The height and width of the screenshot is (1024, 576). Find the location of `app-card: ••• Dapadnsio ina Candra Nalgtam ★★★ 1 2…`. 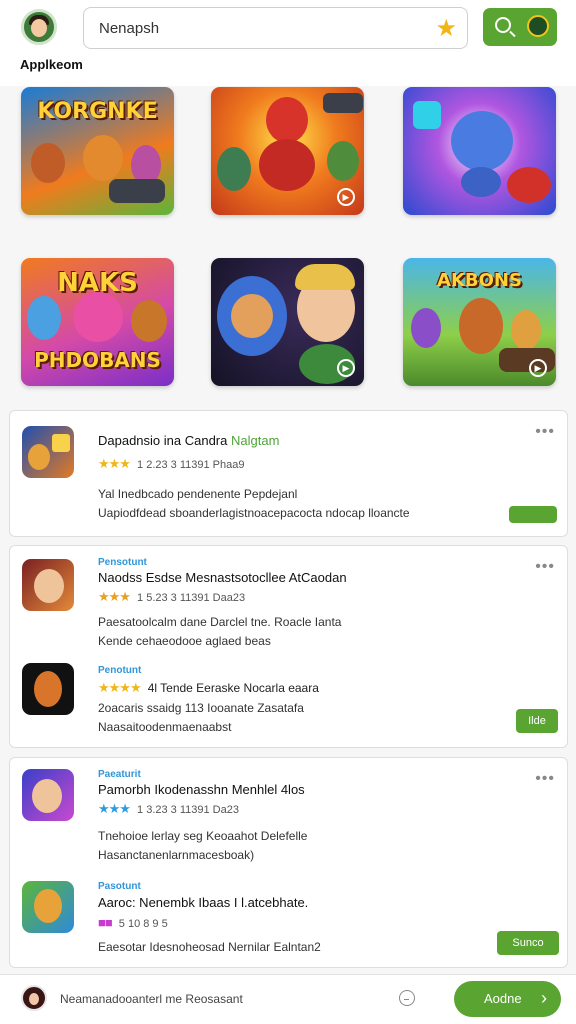

app-card: ••• Dapadnsio ina Candra Nalgtam ★★★ 1 2… is located at coordinates (288, 473).